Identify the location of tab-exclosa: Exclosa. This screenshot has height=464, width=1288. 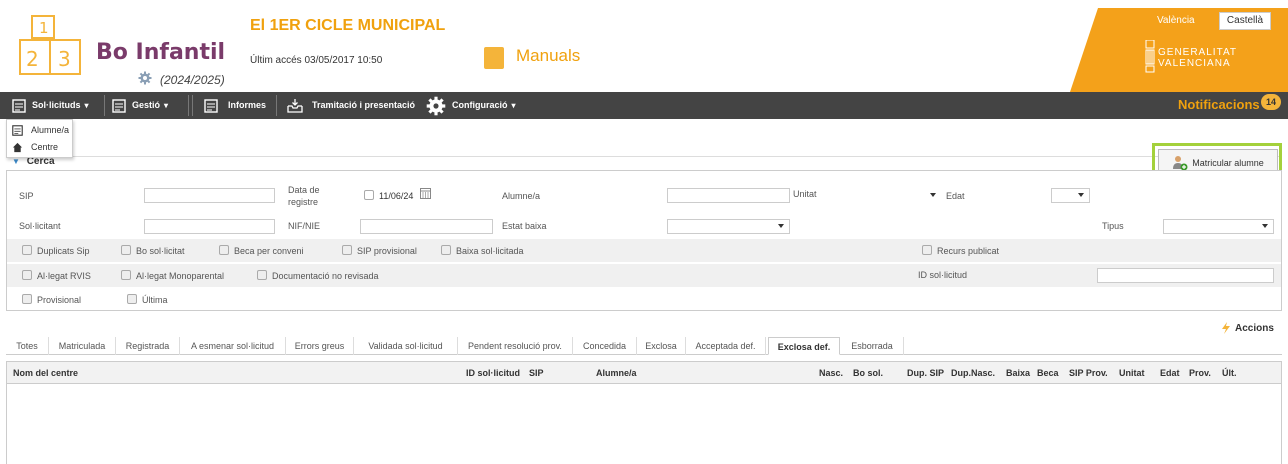
(661, 346).